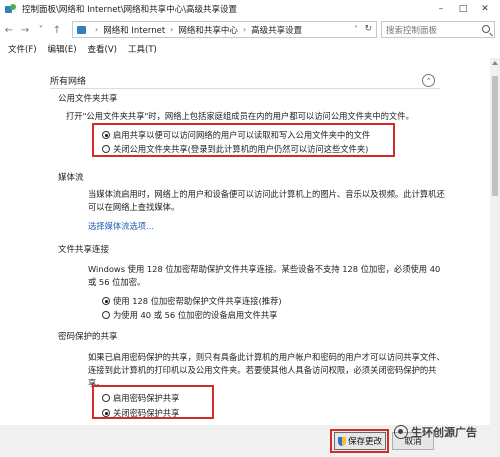 This screenshot has width=500, height=457. Describe the element at coordinates (195, 315) in the screenshot. I see `option-label: 为使用 40 或 56 位加密的设备启用文件共享` at that location.